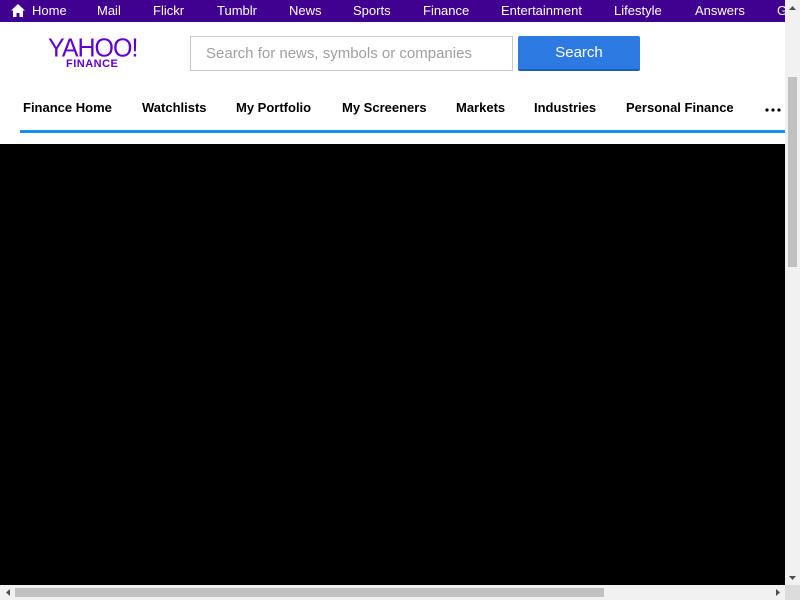 Image resolution: width=800 pixels, height=600 pixels. I want to click on top-nav-mail: Mail, so click(109, 11).